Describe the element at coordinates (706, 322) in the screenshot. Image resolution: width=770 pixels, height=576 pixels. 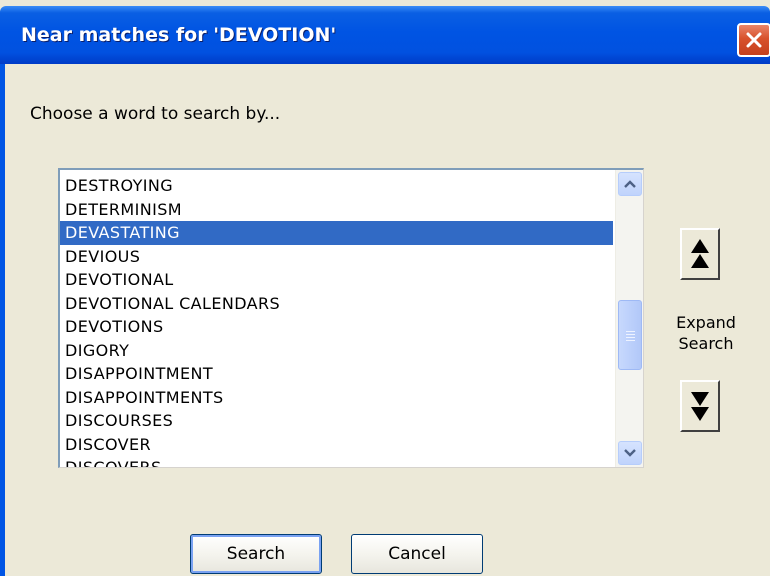
I see `expand-label-line1: Expand` at that location.